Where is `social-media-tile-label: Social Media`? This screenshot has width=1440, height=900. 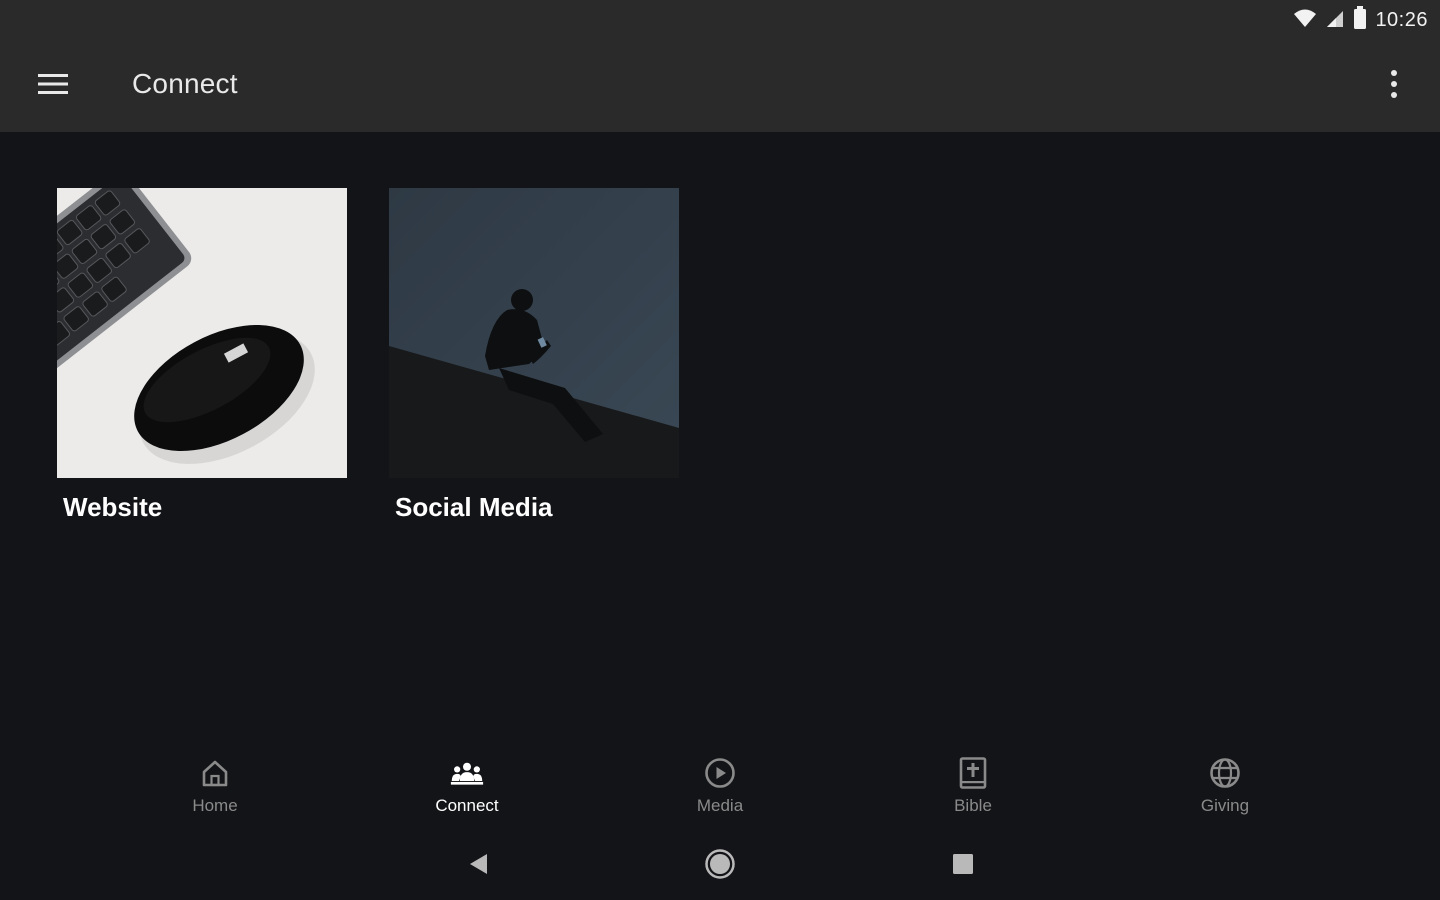 social-media-tile-label: Social Media is located at coordinates (474, 507).